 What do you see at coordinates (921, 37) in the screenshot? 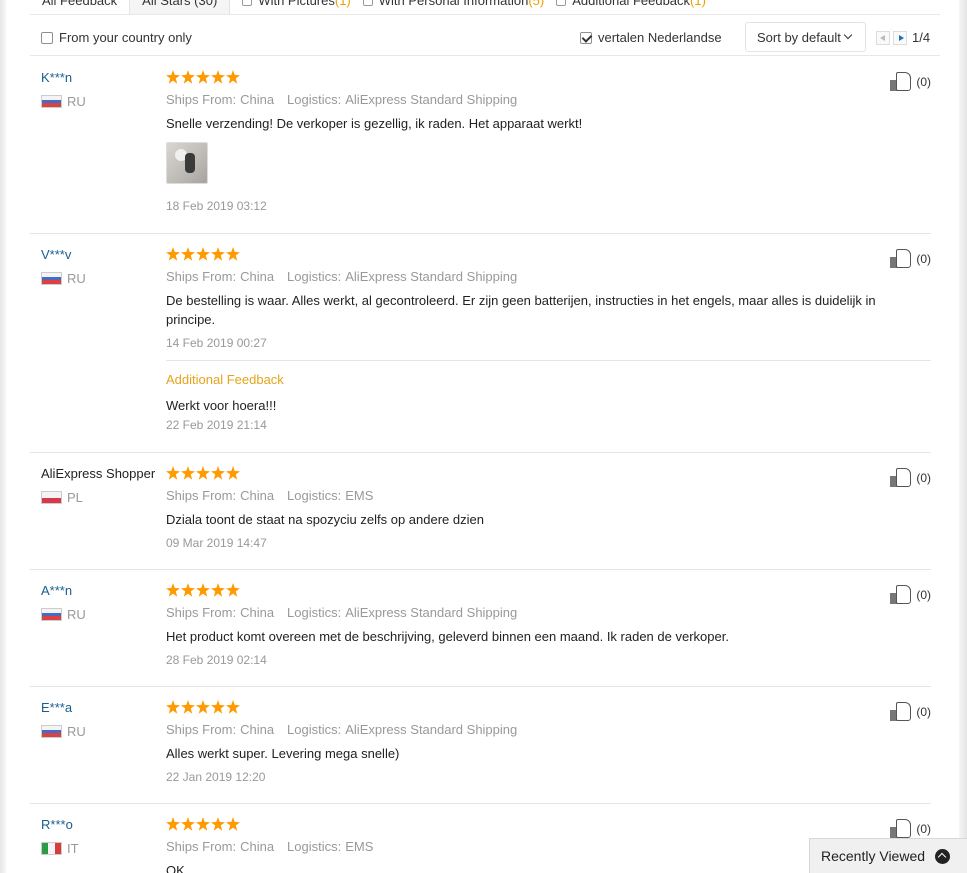
I see `page-indicator: 1/4` at bounding box center [921, 37].